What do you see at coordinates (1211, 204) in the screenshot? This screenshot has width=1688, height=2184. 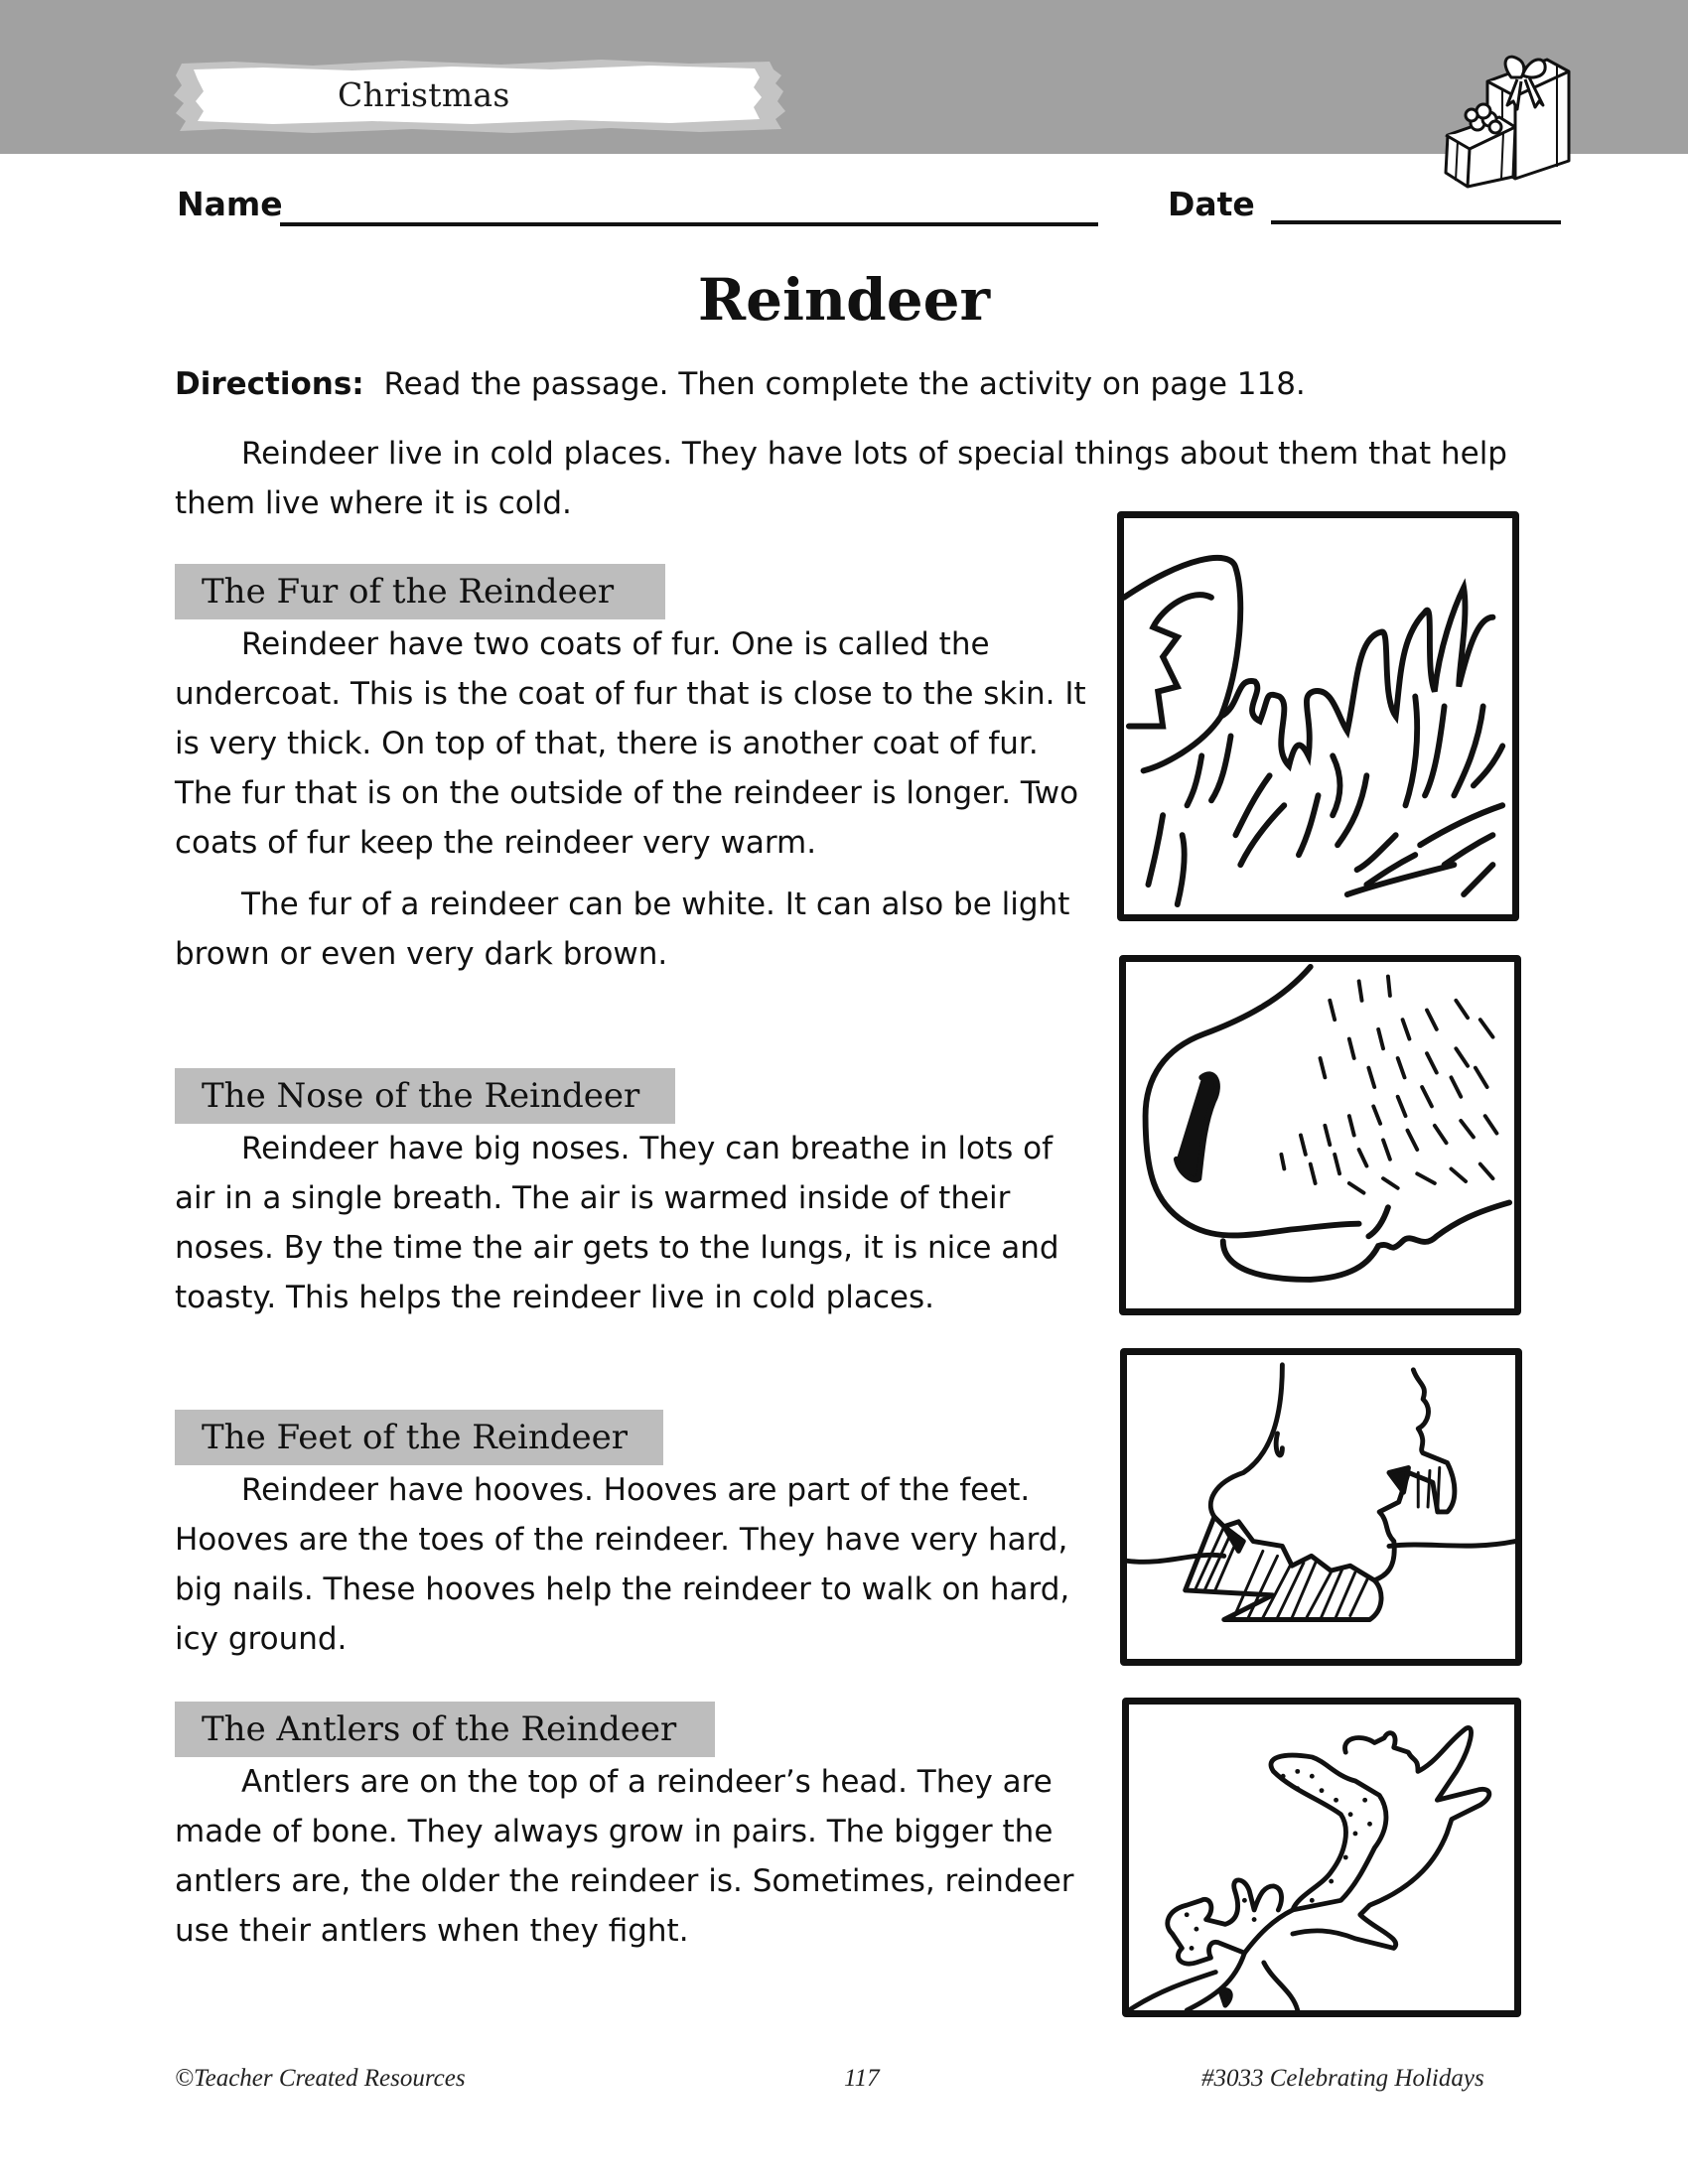 I see `date-label: Date` at bounding box center [1211, 204].